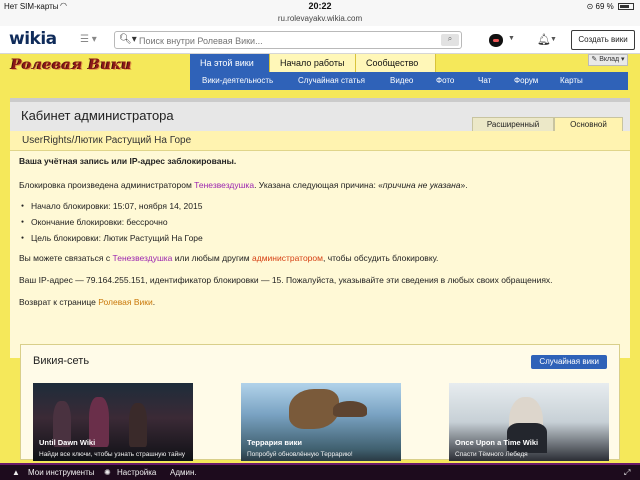 This screenshot has height=480, width=640. What do you see at coordinates (396, 63) in the screenshot?
I see `tab-community: Сообщество` at bounding box center [396, 63].